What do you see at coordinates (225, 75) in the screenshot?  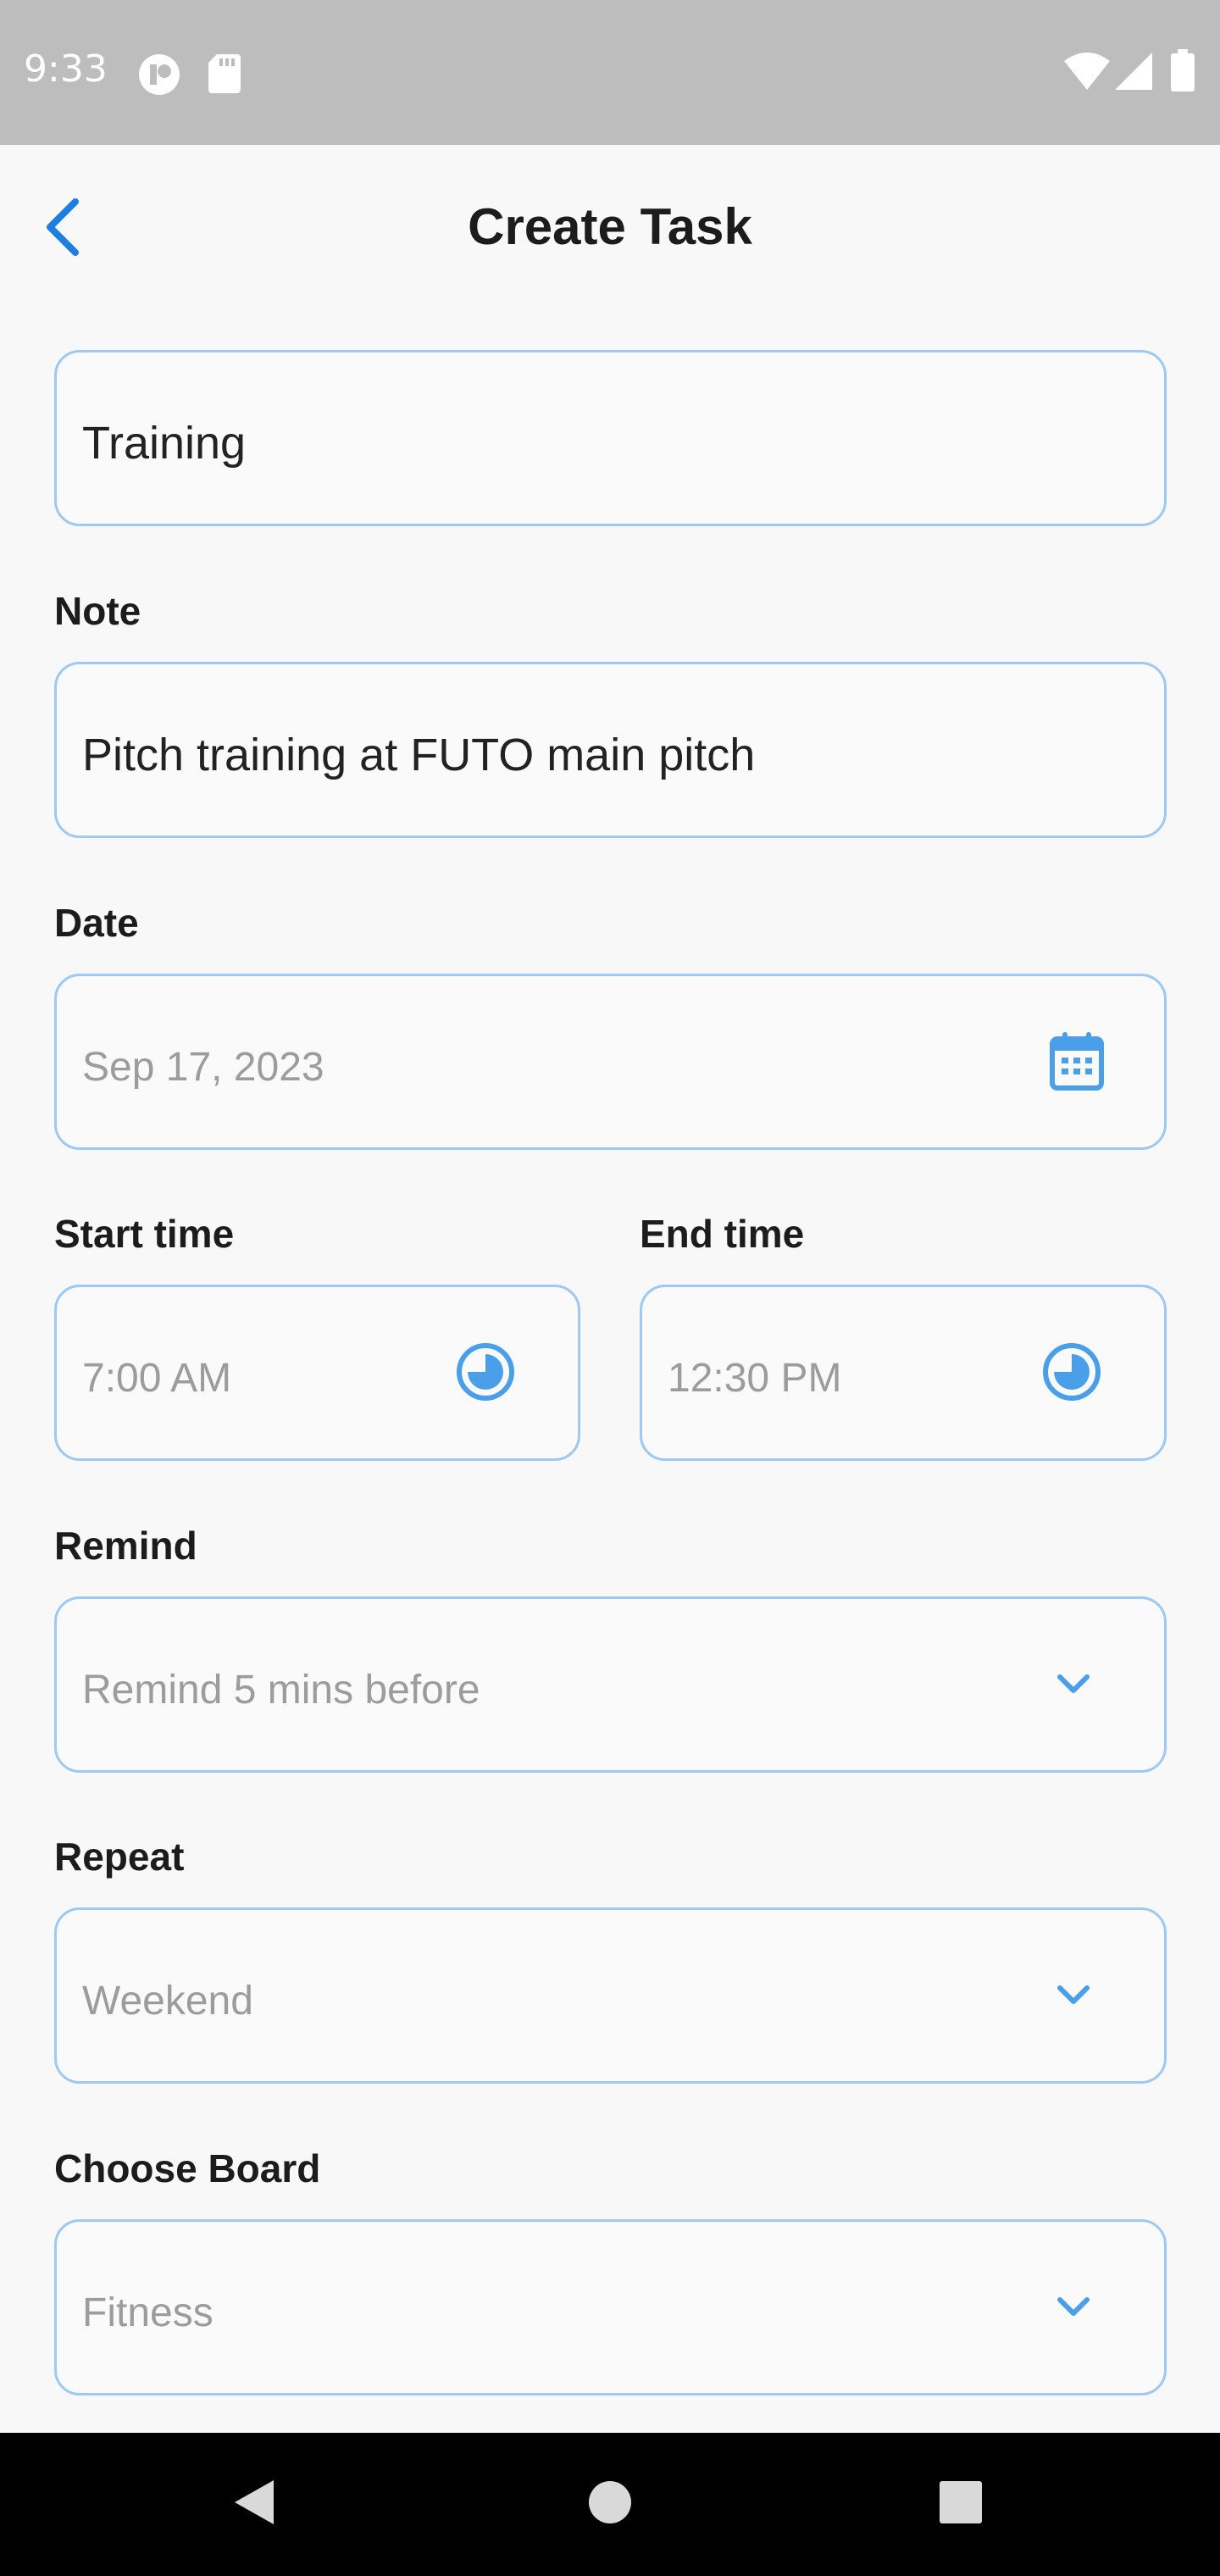 I see `sd-card-icon` at bounding box center [225, 75].